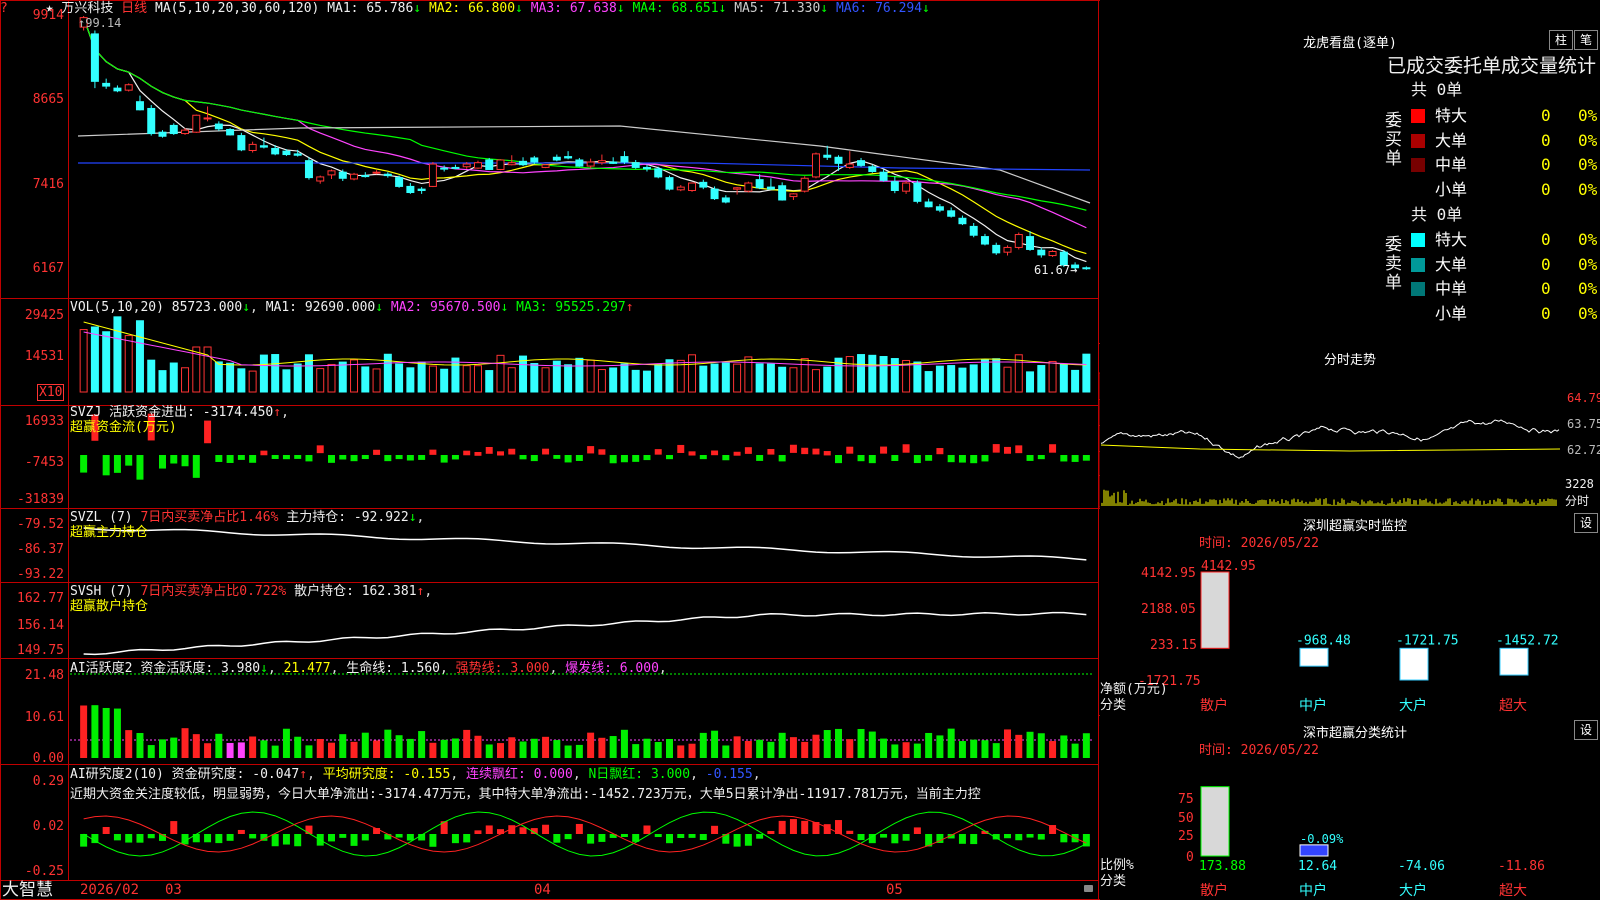 The image size is (1600, 900). What do you see at coordinates (1186, 836) in the screenshot?
I see `sz-class-tick-3: 25` at bounding box center [1186, 836].